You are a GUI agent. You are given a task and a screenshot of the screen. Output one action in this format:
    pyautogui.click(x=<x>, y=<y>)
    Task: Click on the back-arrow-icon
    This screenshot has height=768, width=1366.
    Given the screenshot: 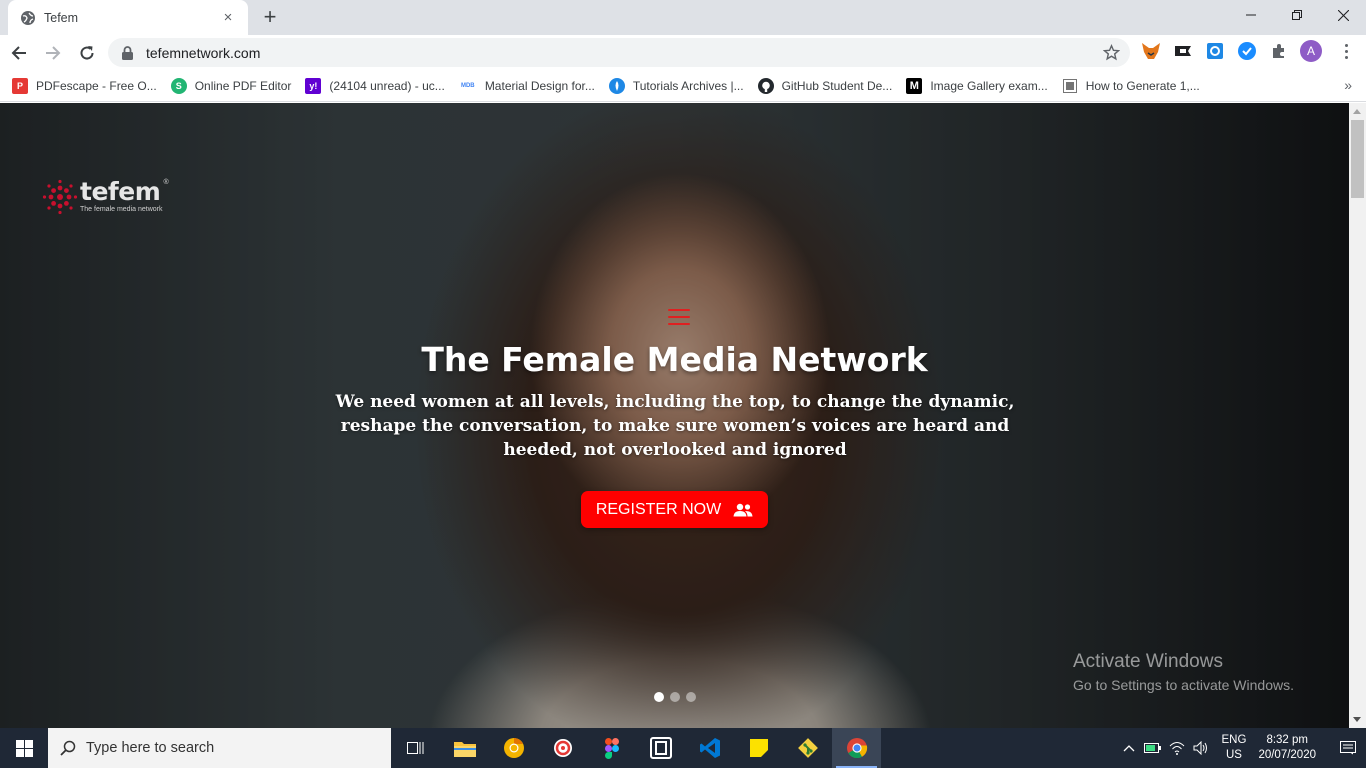 What is the action you would take?
    pyautogui.click(x=18, y=52)
    